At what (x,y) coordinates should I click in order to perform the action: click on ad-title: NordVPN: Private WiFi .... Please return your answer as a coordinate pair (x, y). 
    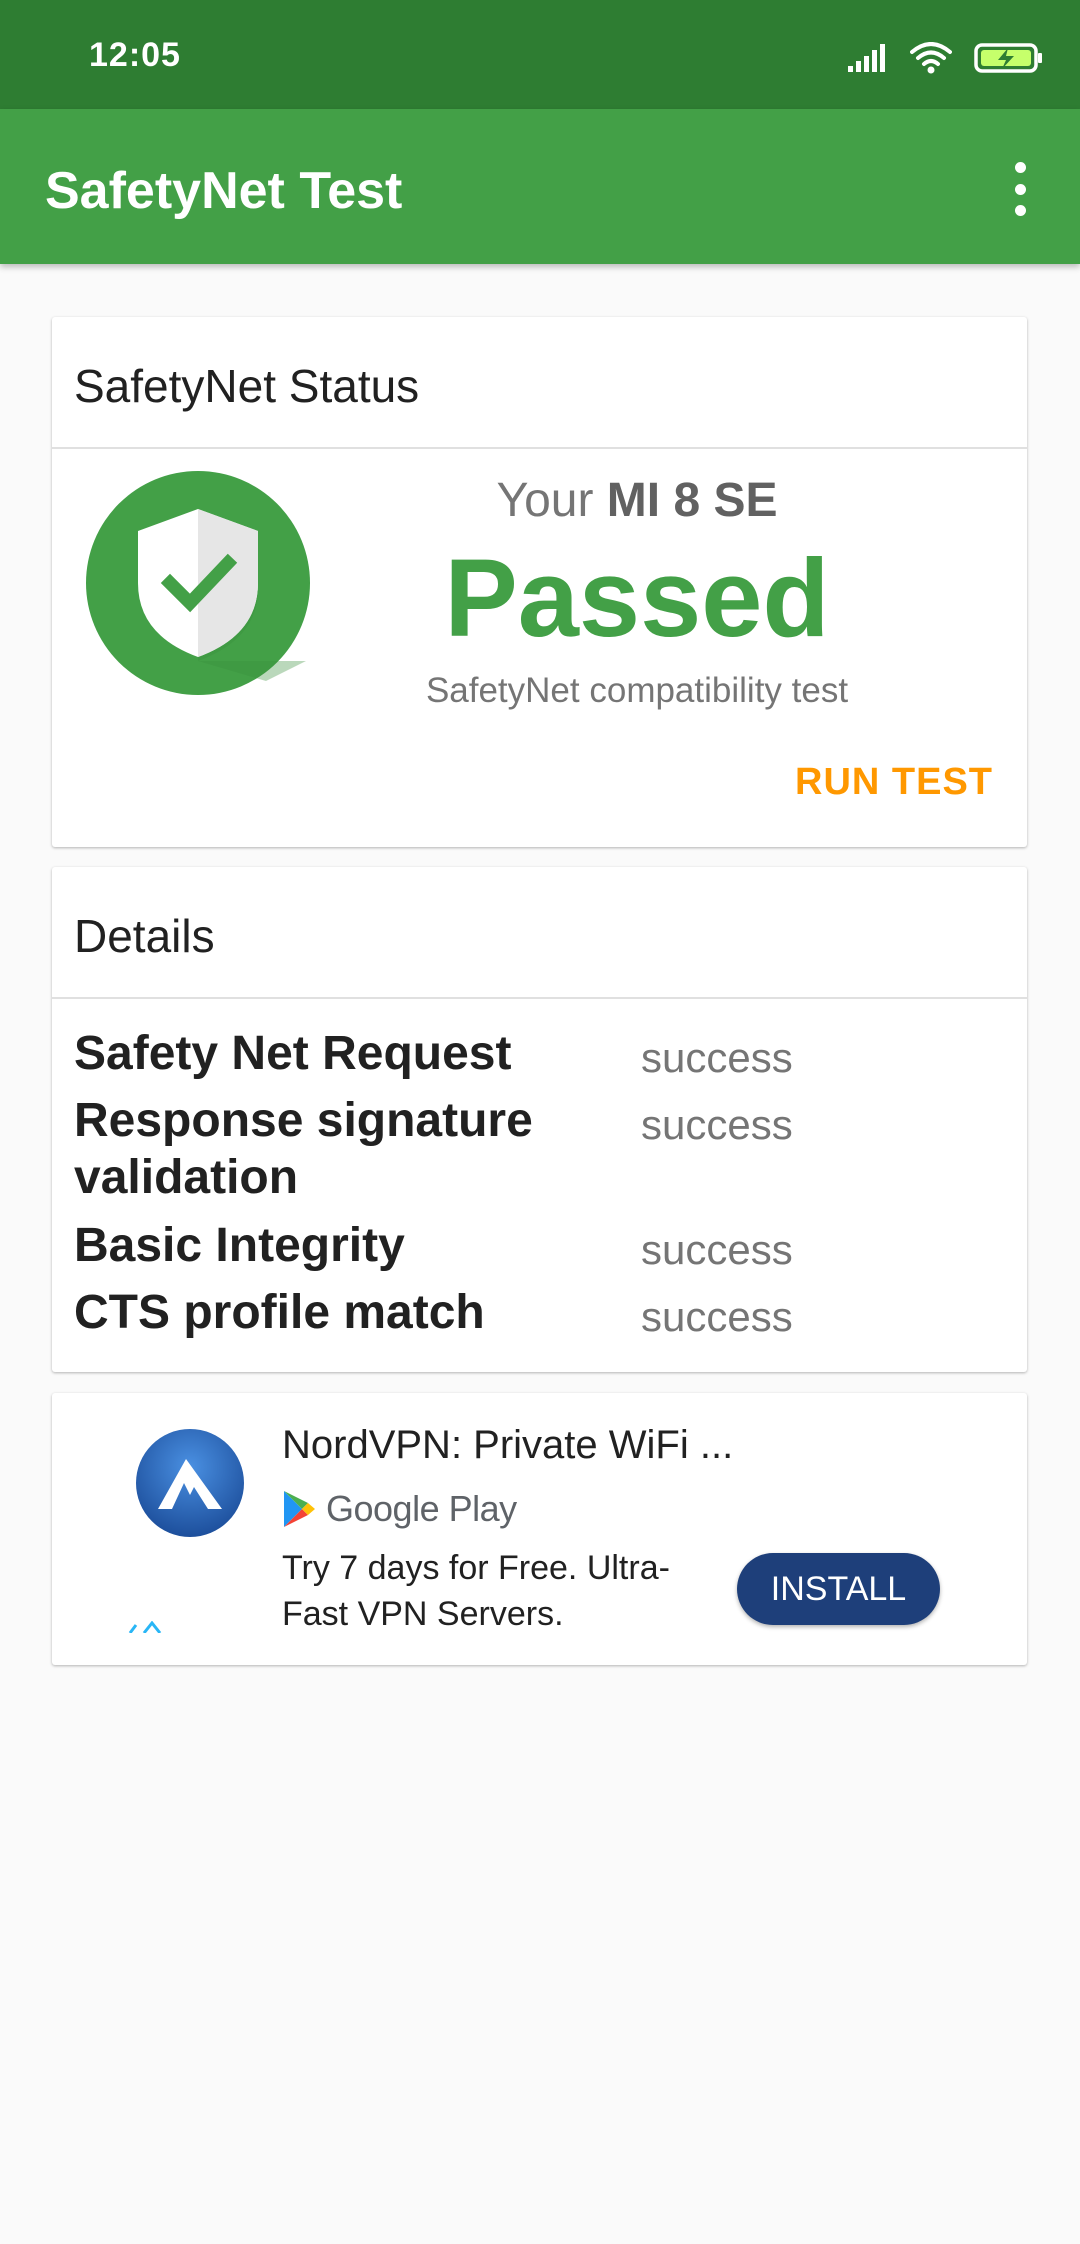
    Looking at the image, I should click on (507, 1445).